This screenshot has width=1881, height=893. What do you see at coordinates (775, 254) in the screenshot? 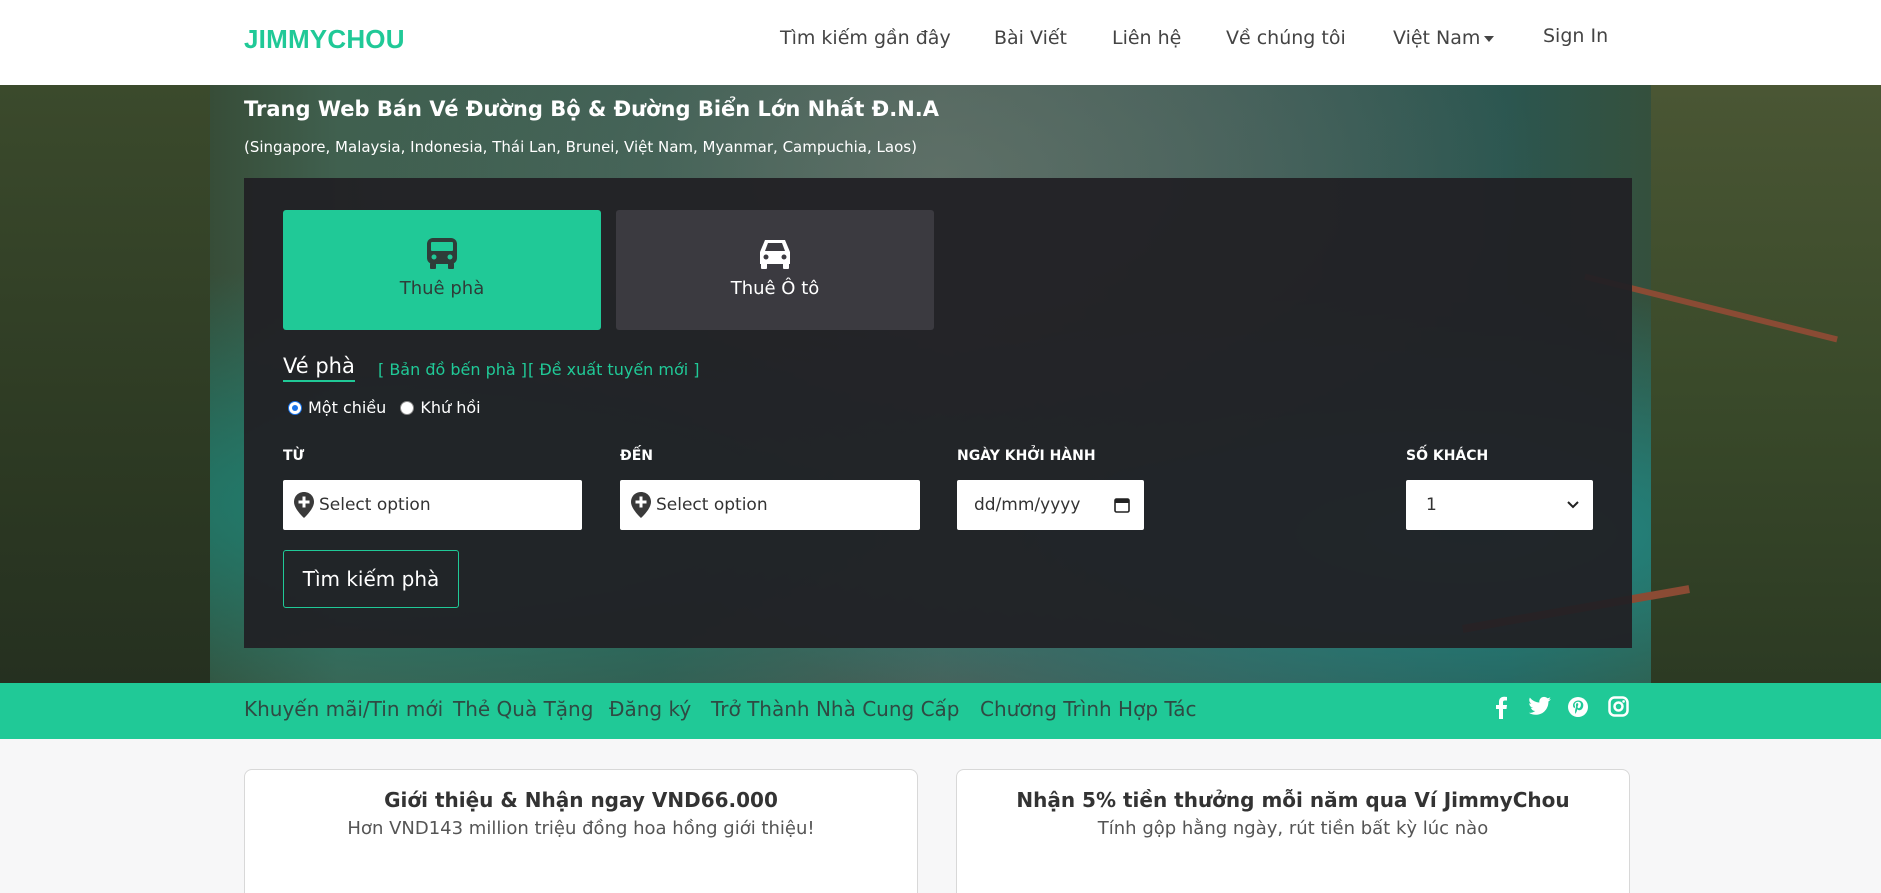
I see `car-icon` at bounding box center [775, 254].